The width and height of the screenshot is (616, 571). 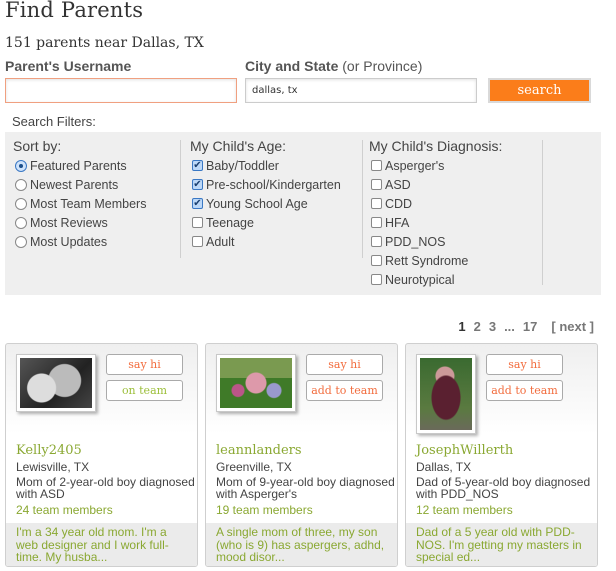 I want to click on boy-in-jersey-photo, so click(x=446, y=394).